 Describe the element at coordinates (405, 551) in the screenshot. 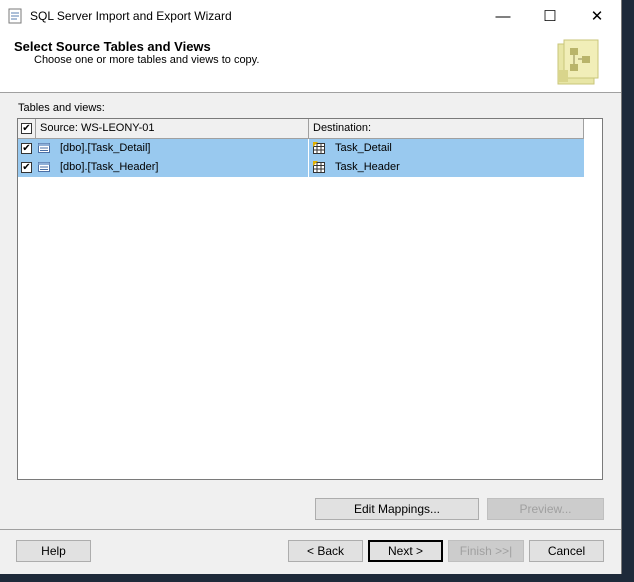

I see `next-button: Next >` at that location.